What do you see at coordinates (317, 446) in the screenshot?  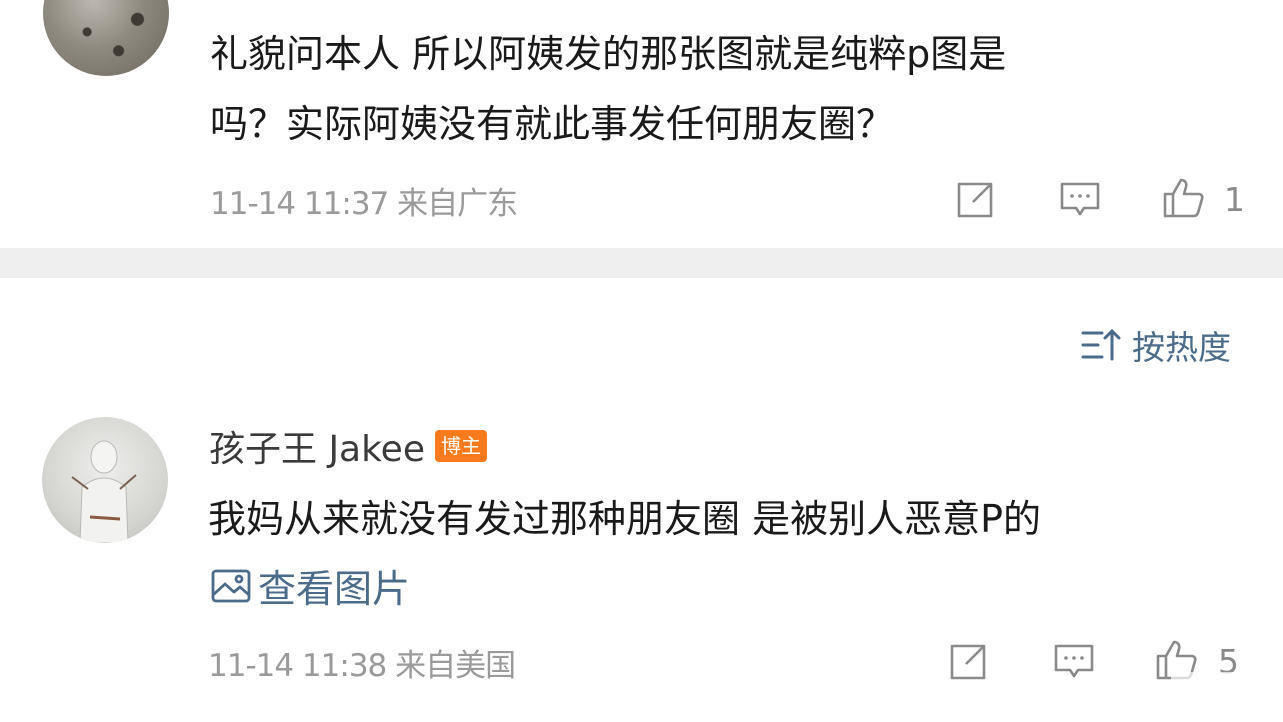 I see `username: 孩子王 Jakee` at bounding box center [317, 446].